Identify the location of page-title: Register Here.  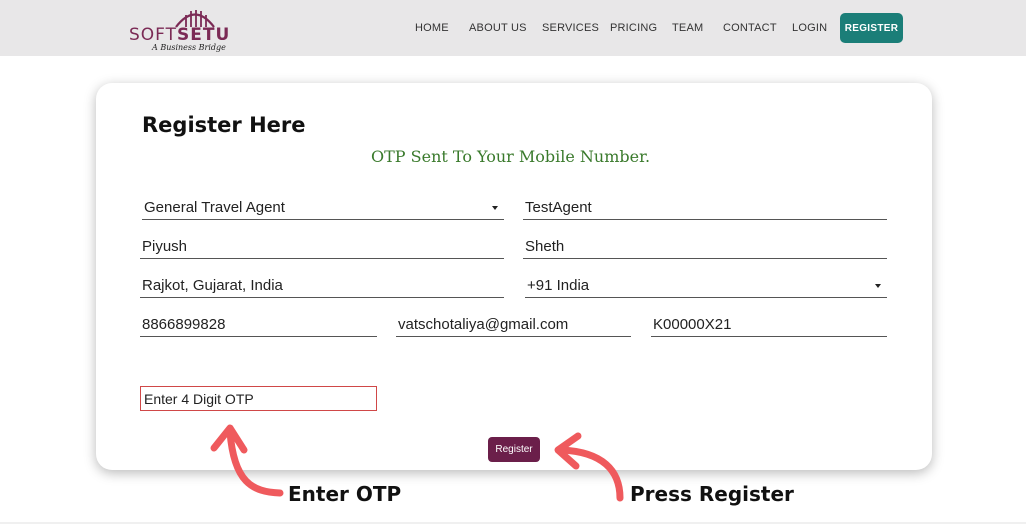
(224, 125).